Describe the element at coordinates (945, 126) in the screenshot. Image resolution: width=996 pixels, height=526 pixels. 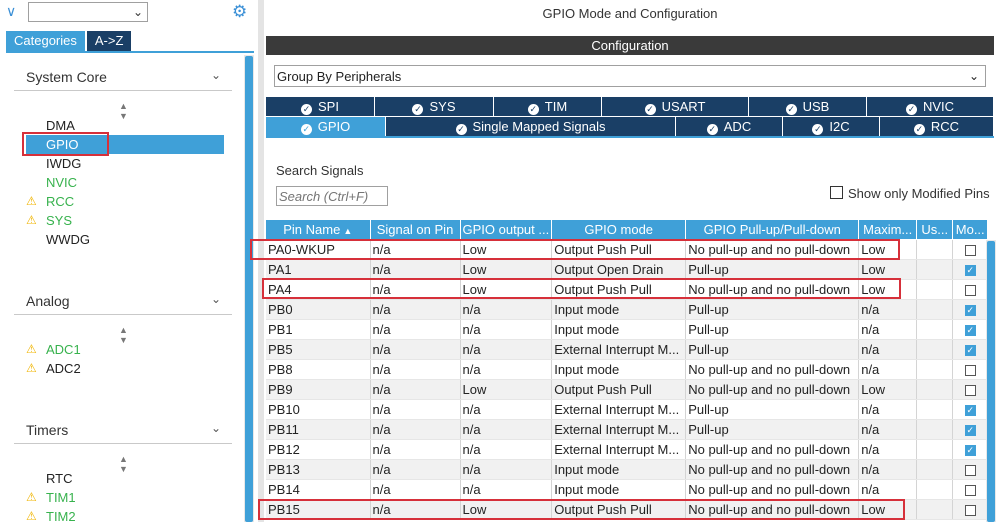
I see `tab-label: RCC` at that location.